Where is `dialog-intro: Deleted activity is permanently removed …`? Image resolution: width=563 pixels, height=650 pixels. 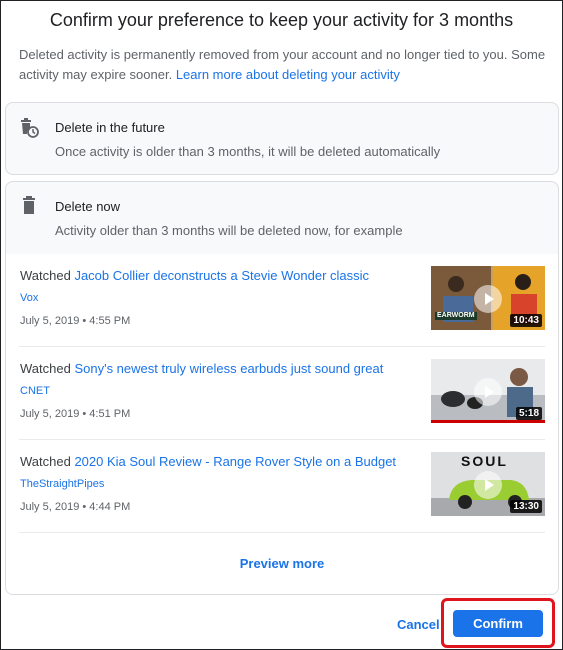
dialog-intro: Deleted activity is permanently removed … is located at coordinates (284, 65).